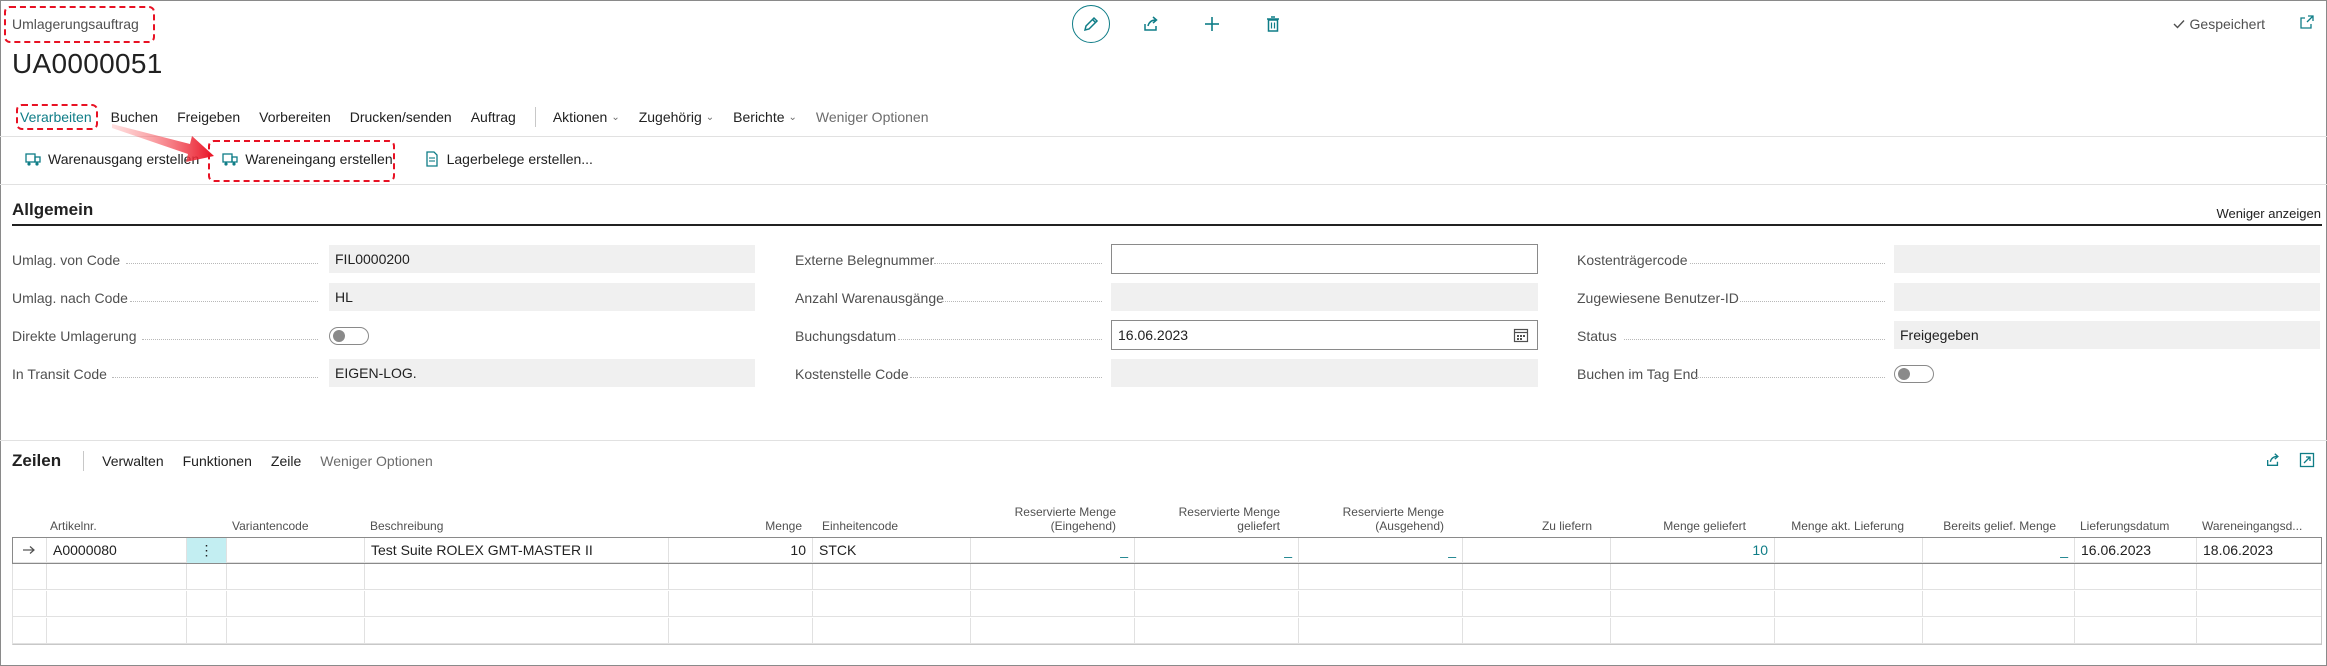  Describe the element at coordinates (580, 117) in the screenshot. I see `menu-aktionen-label: Aktionen` at that location.